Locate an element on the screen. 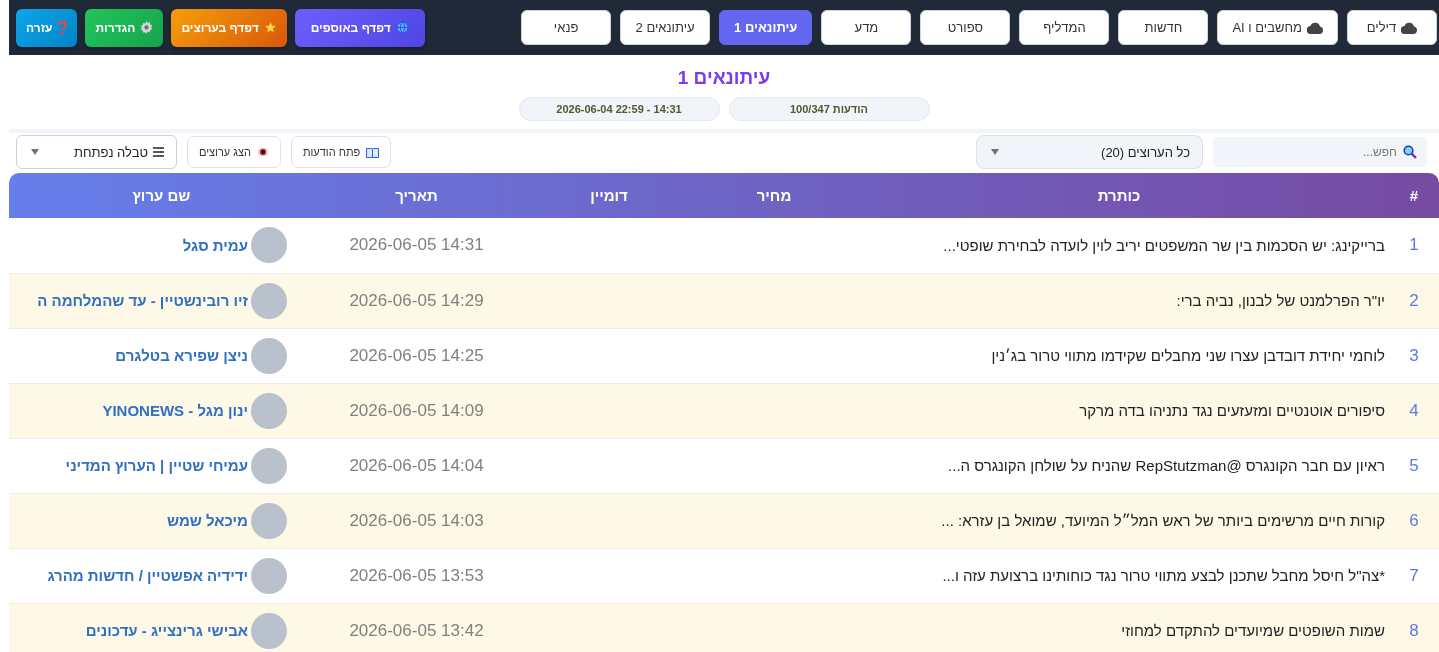  nav-tab: חדשות is located at coordinates (1163, 27).